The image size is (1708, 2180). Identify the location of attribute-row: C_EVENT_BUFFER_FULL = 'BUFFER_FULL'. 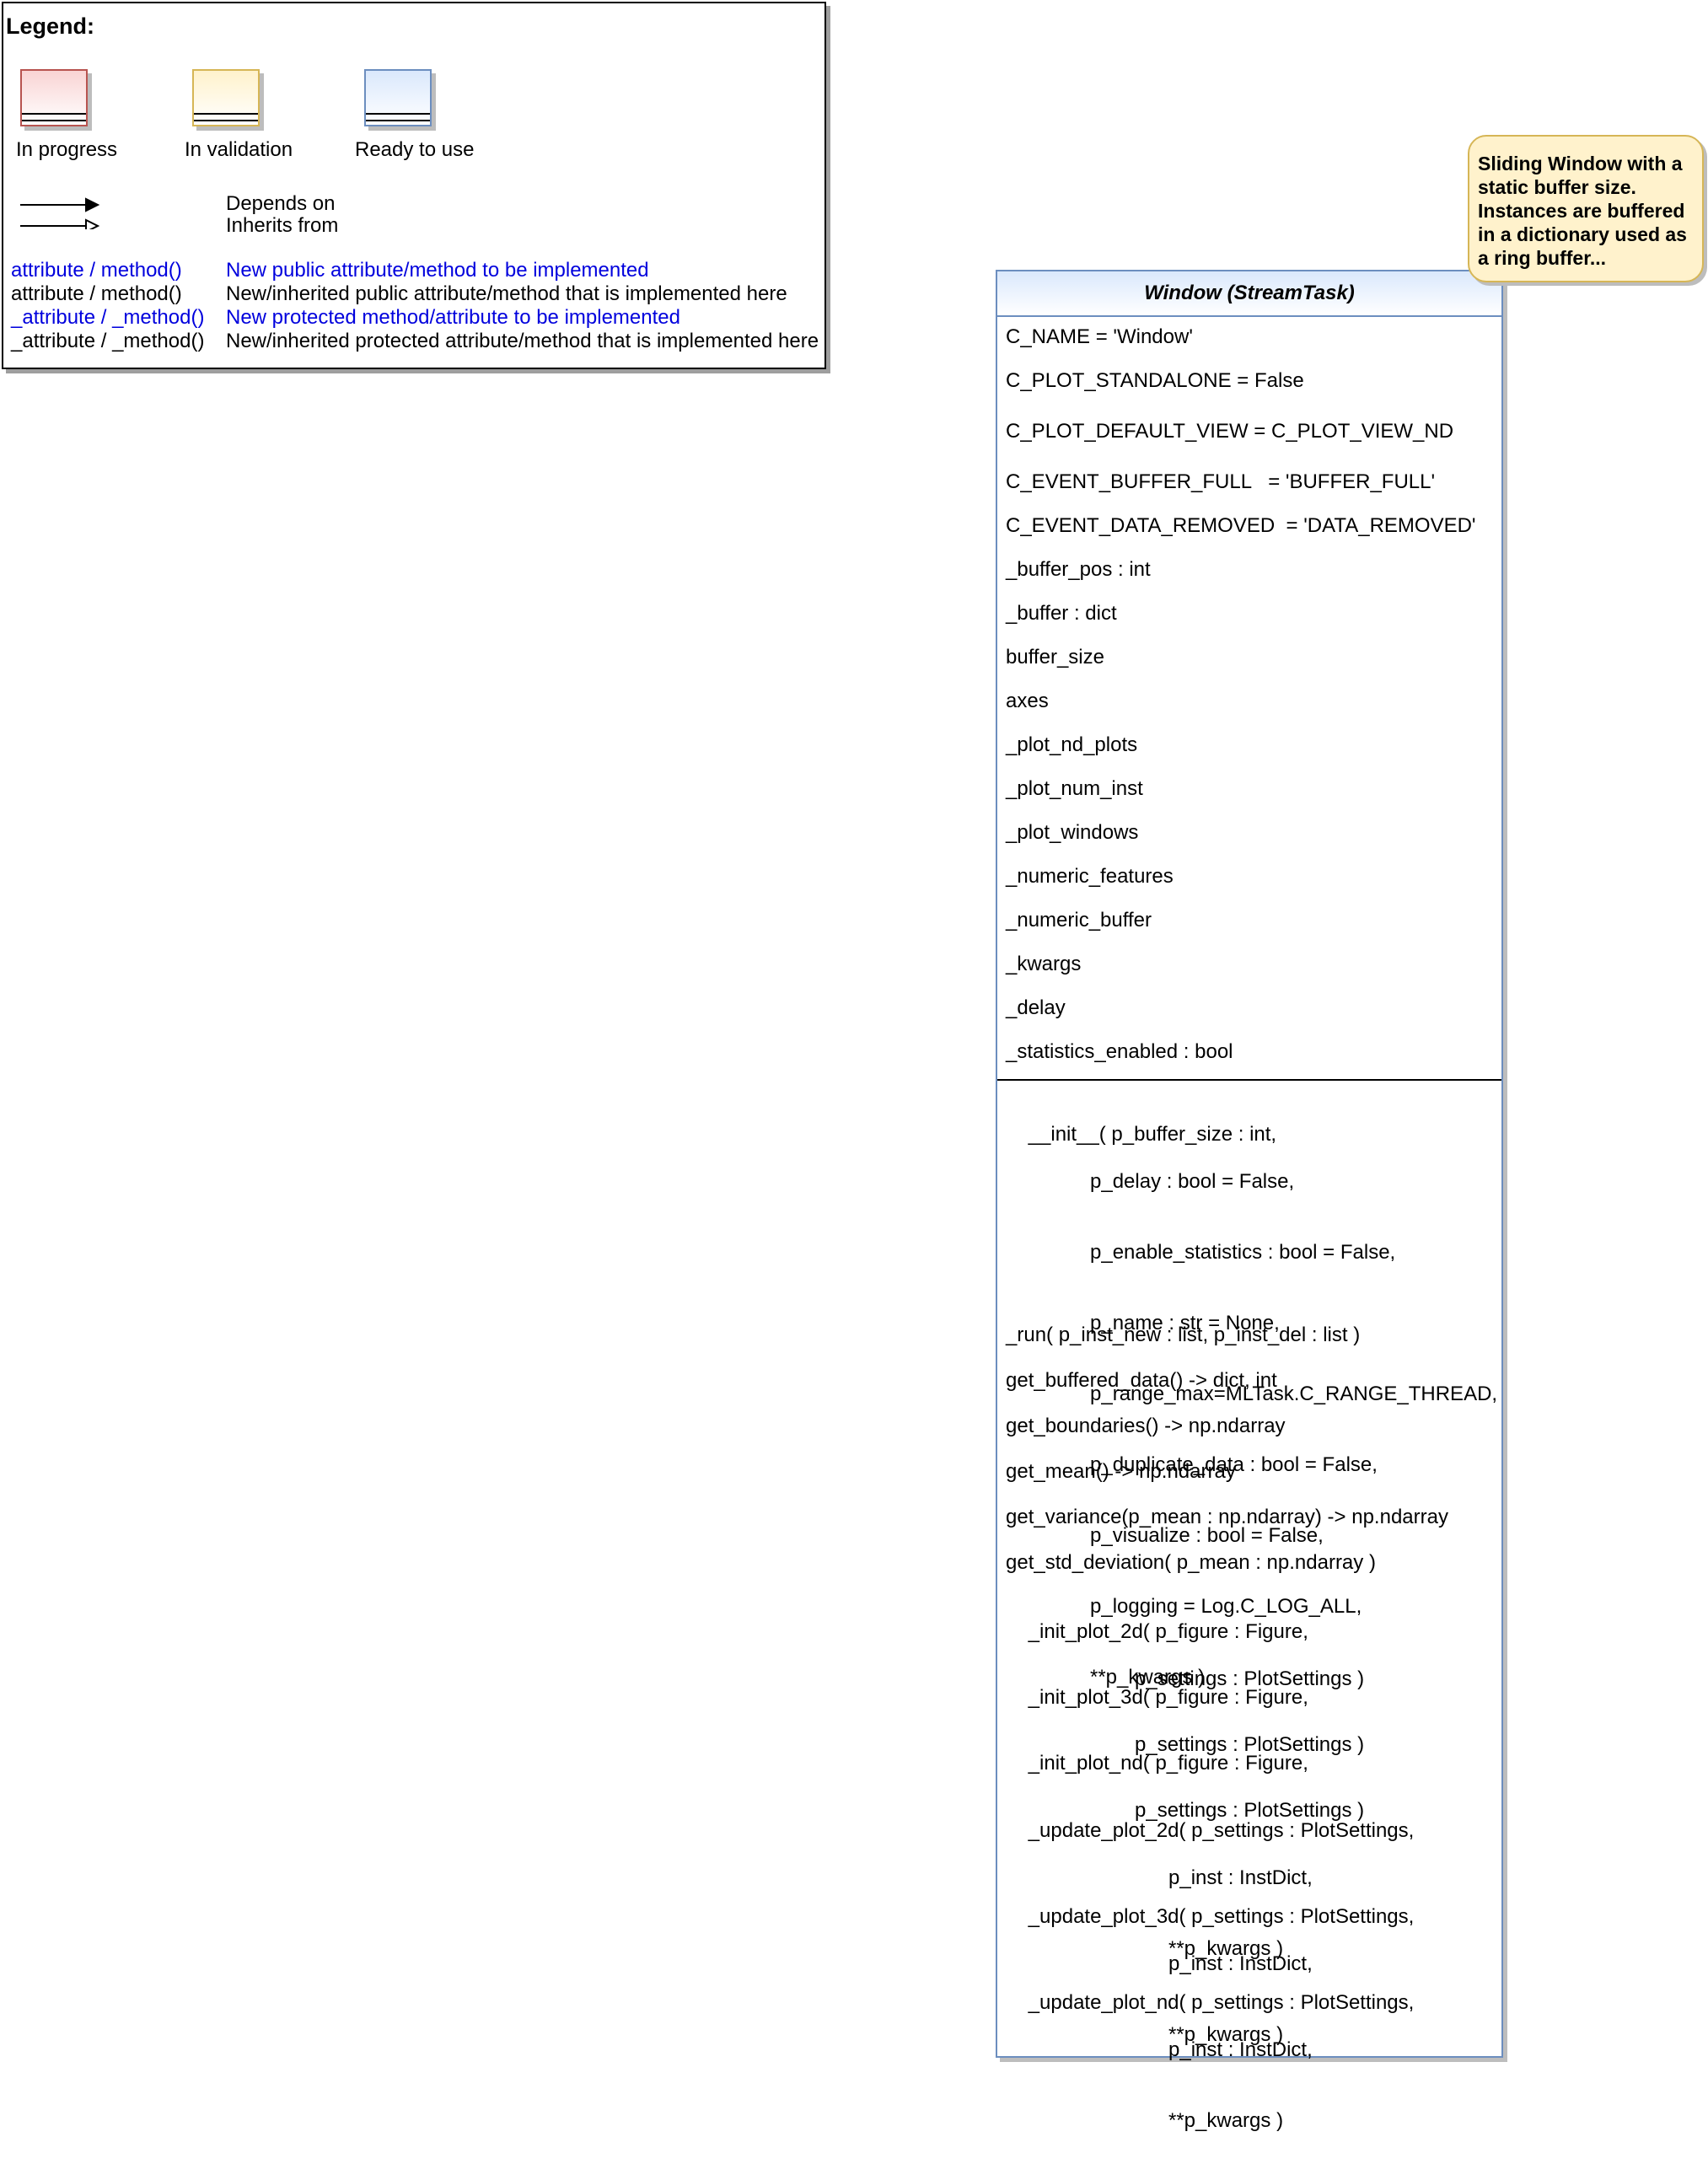
(1221, 481).